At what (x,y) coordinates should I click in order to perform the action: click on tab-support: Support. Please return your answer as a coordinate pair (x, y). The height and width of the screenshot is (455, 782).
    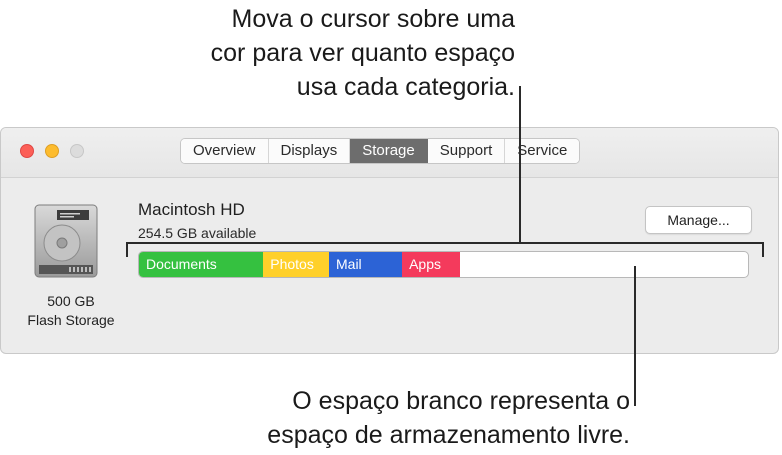
    Looking at the image, I should click on (466, 151).